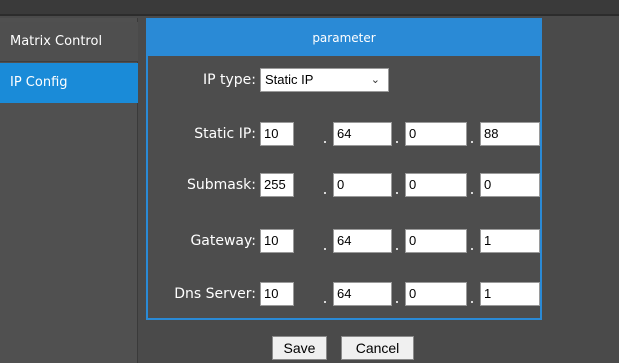 Image resolution: width=619 pixels, height=363 pixels. What do you see at coordinates (229, 80) in the screenshot?
I see `ip-type-label: IP type:` at bounding box center [229, 80].